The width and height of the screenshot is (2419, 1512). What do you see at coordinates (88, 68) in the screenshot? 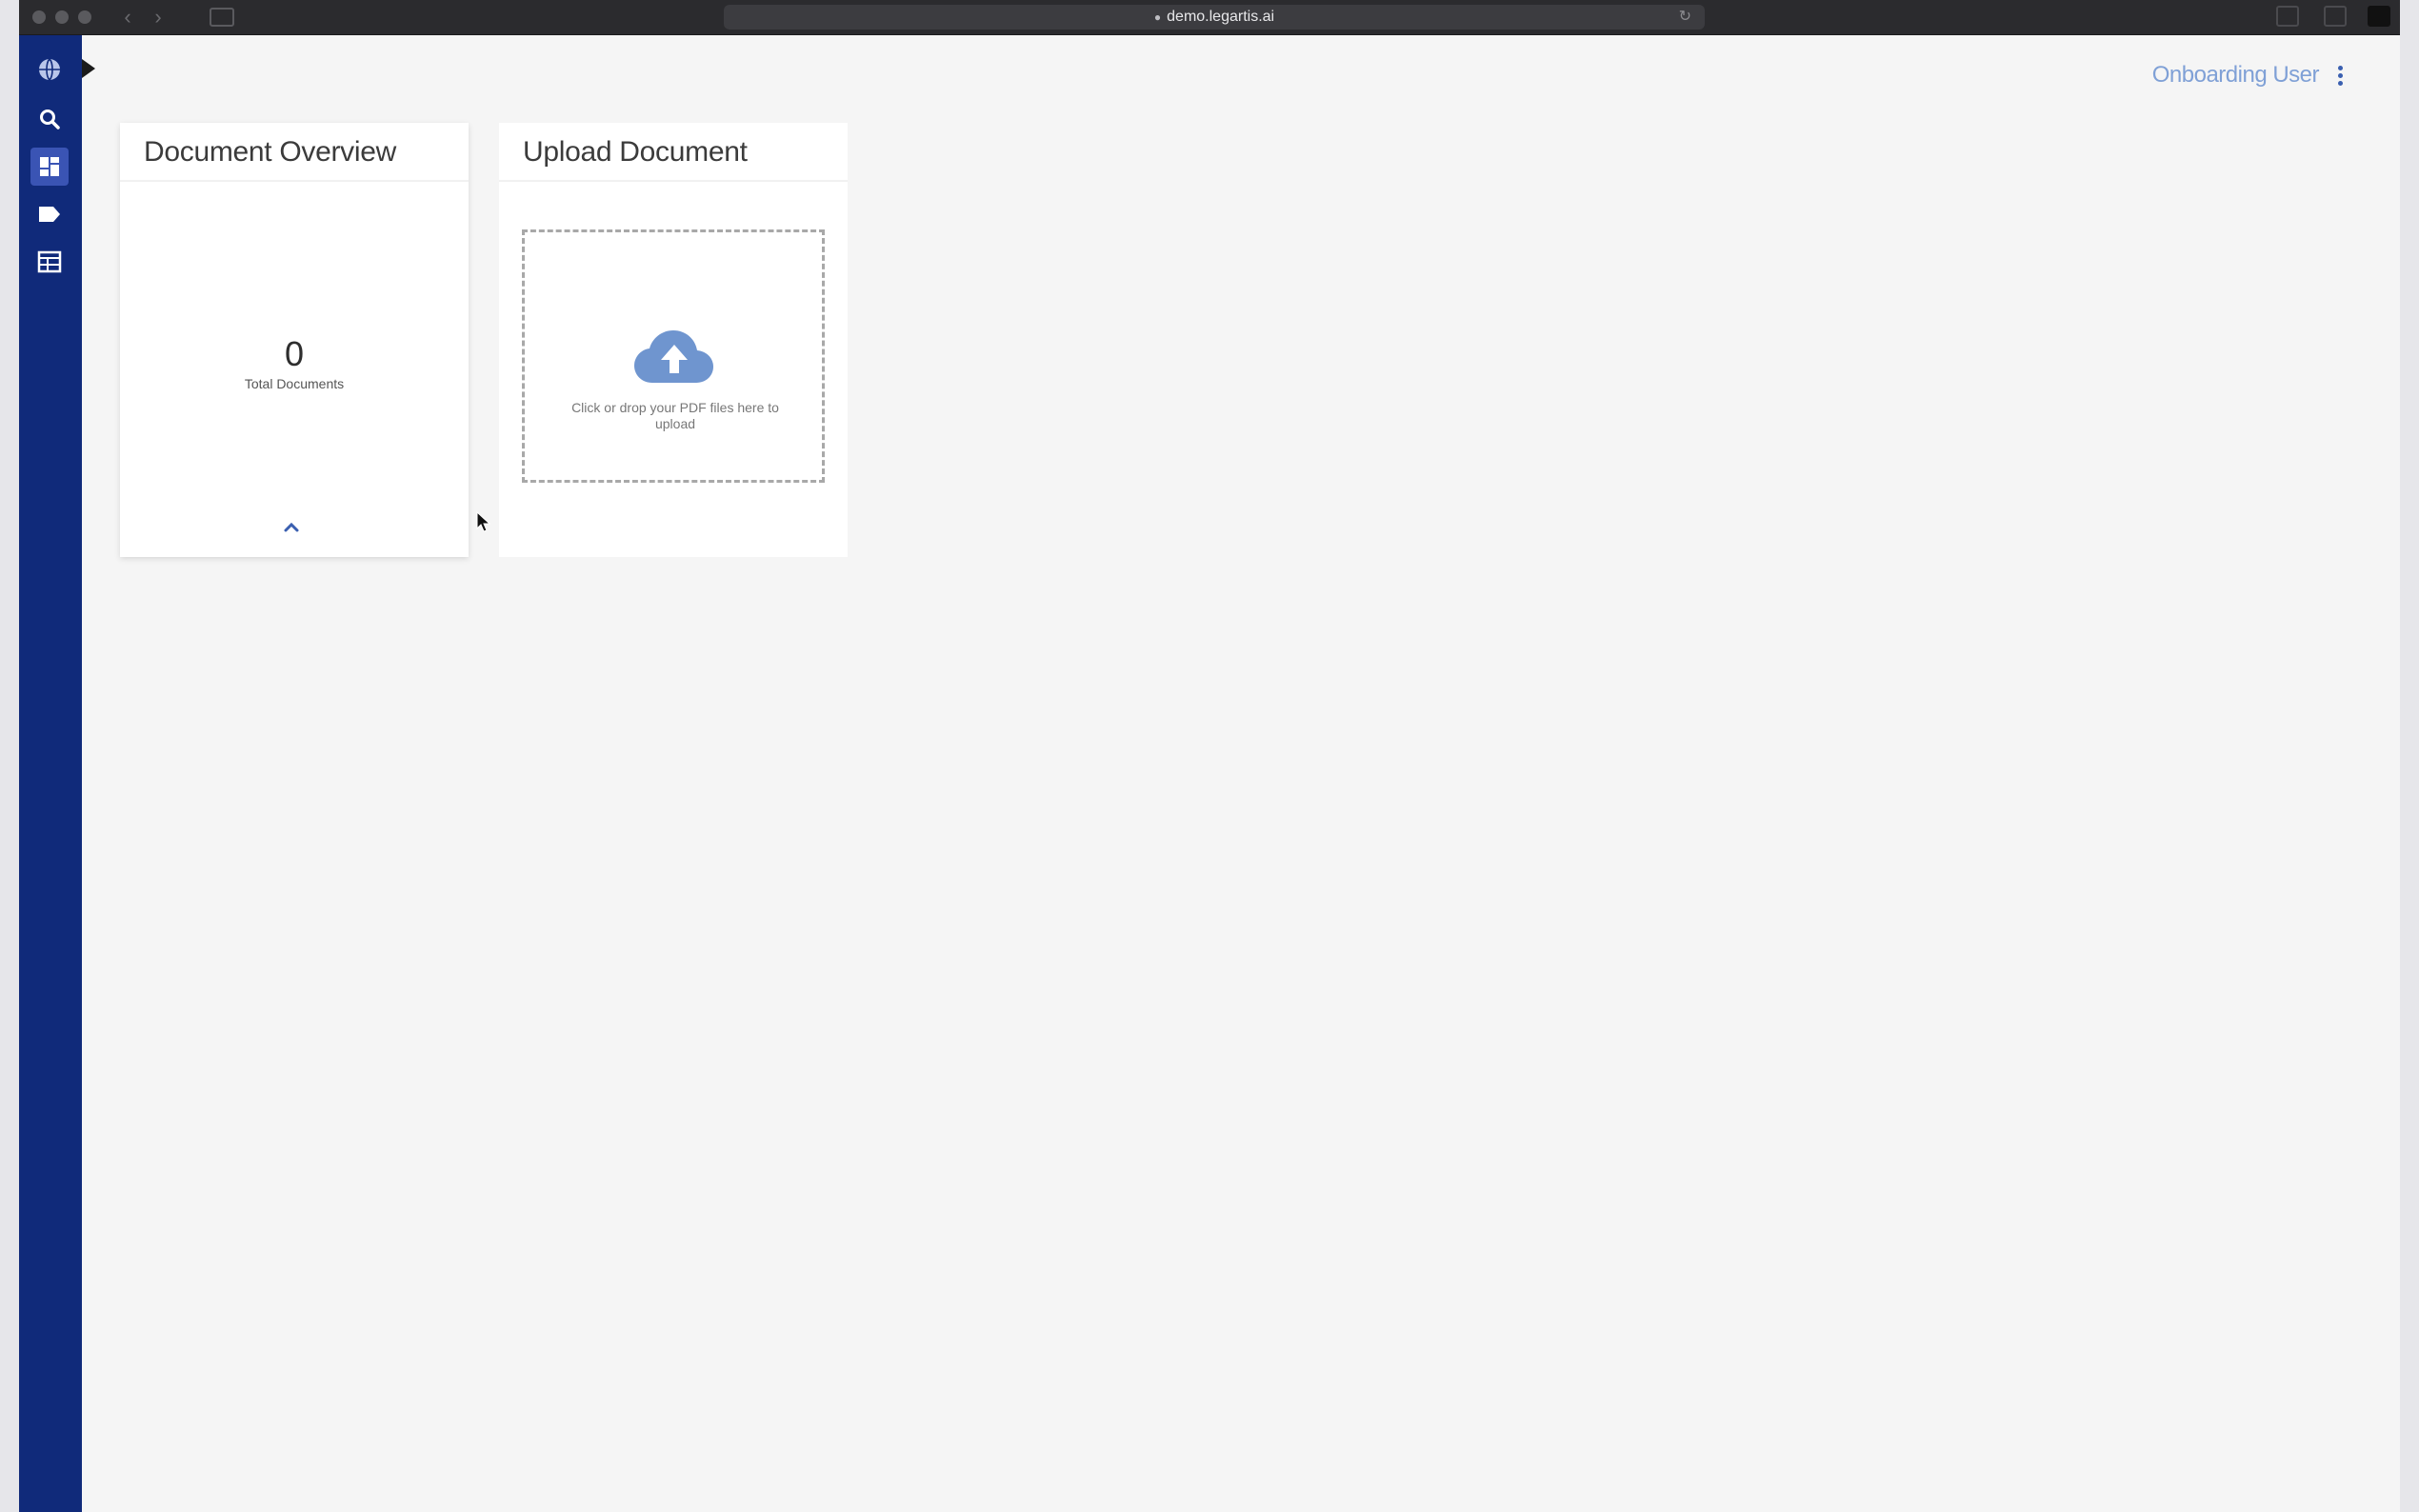
I see `sidebar-expand-icon` at bounding box center [88, 68].